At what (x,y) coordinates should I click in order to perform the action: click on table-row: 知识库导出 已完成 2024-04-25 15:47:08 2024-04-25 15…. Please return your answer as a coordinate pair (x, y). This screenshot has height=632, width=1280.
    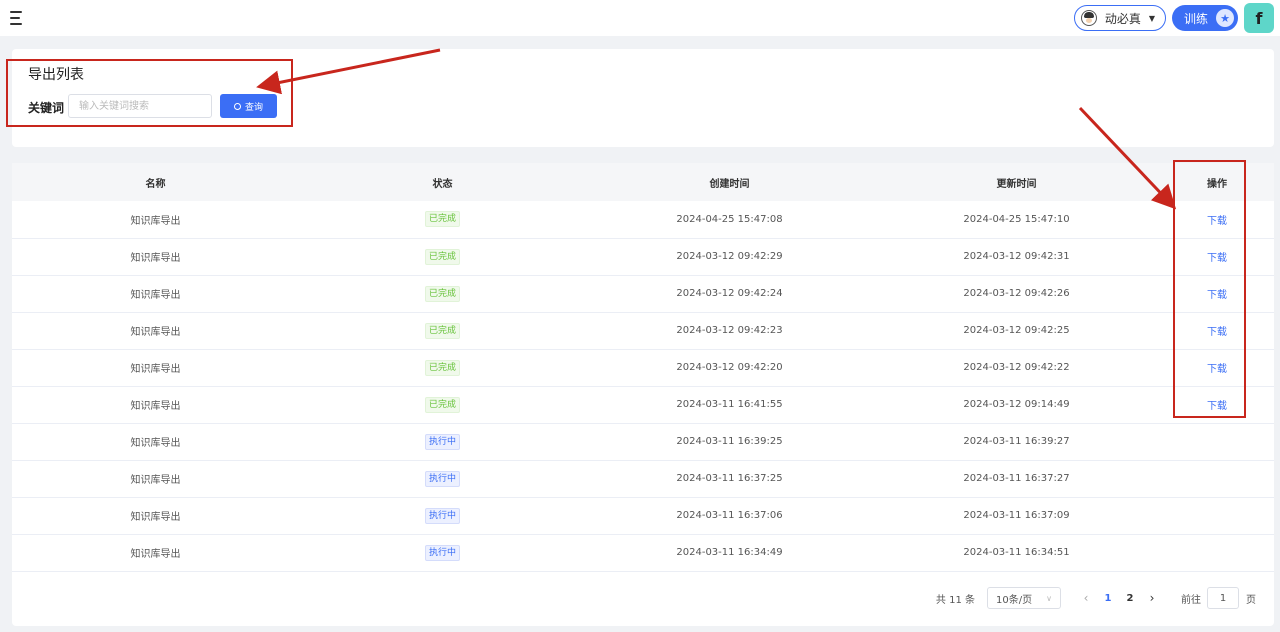
    Looking at the image, I should click on (643, 219).